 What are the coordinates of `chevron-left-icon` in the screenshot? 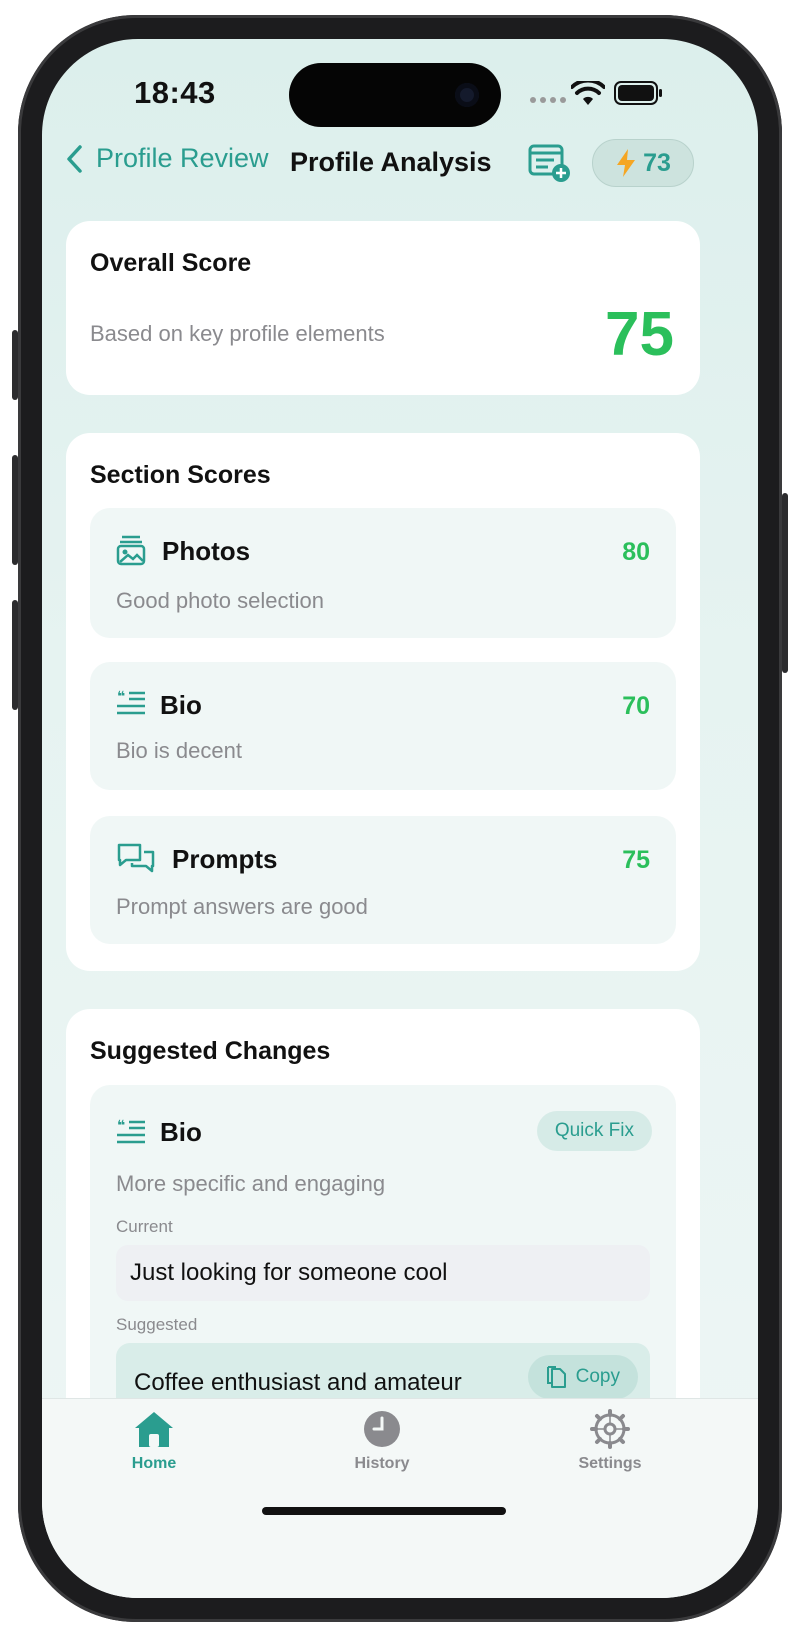 It's located at (74, 158).